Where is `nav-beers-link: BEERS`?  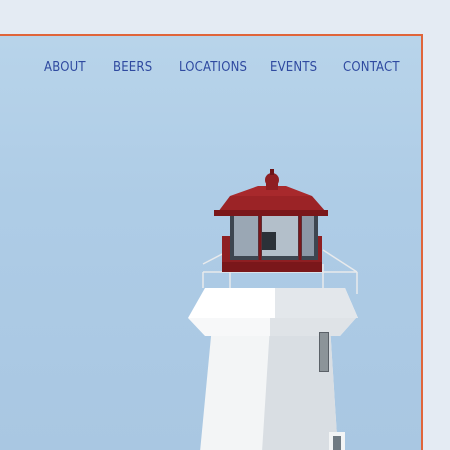
nav-beers-link: BEERS is located at coordinates (132, 67).